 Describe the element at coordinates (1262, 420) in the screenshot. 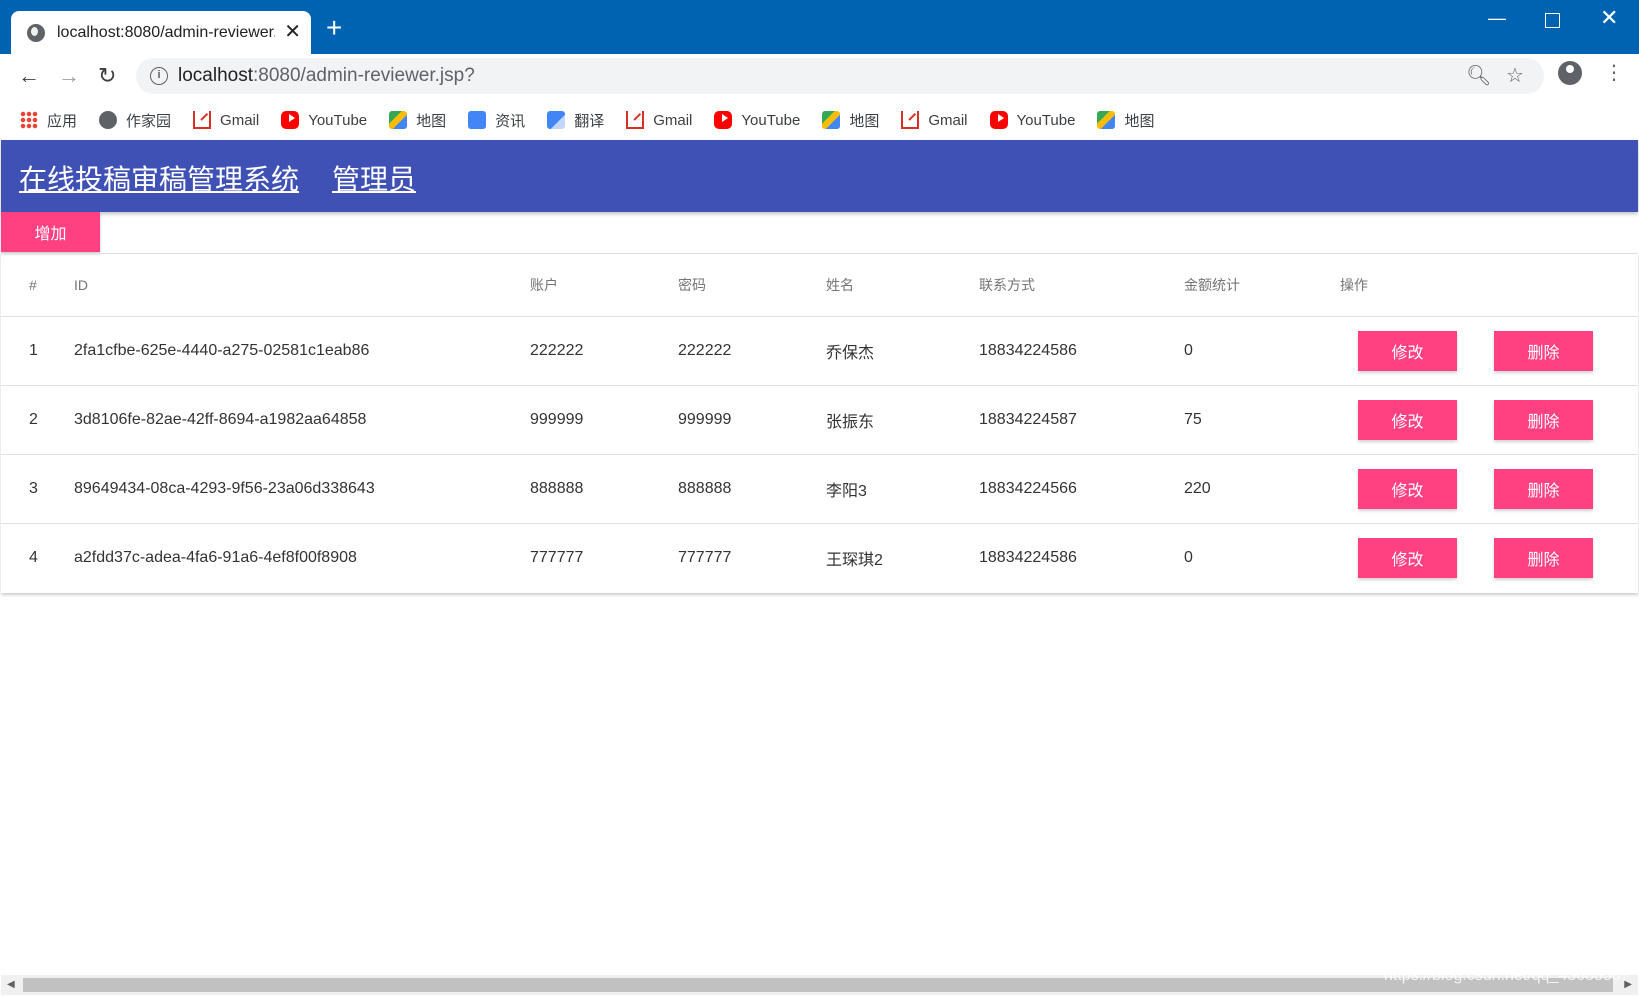

I see `cell-amount: 75` at that location.